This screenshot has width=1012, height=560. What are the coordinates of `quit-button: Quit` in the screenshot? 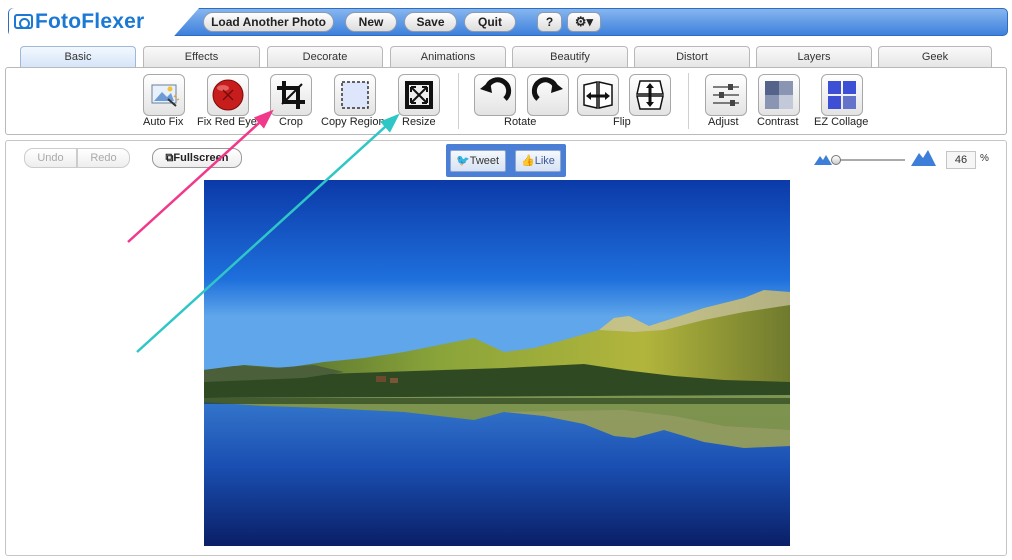 It's located at (490, 22).